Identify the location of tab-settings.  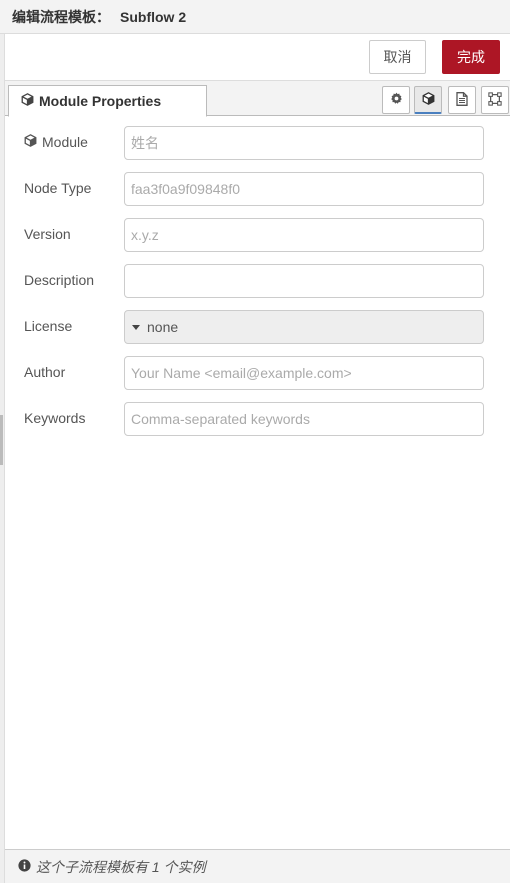
(396, 100).